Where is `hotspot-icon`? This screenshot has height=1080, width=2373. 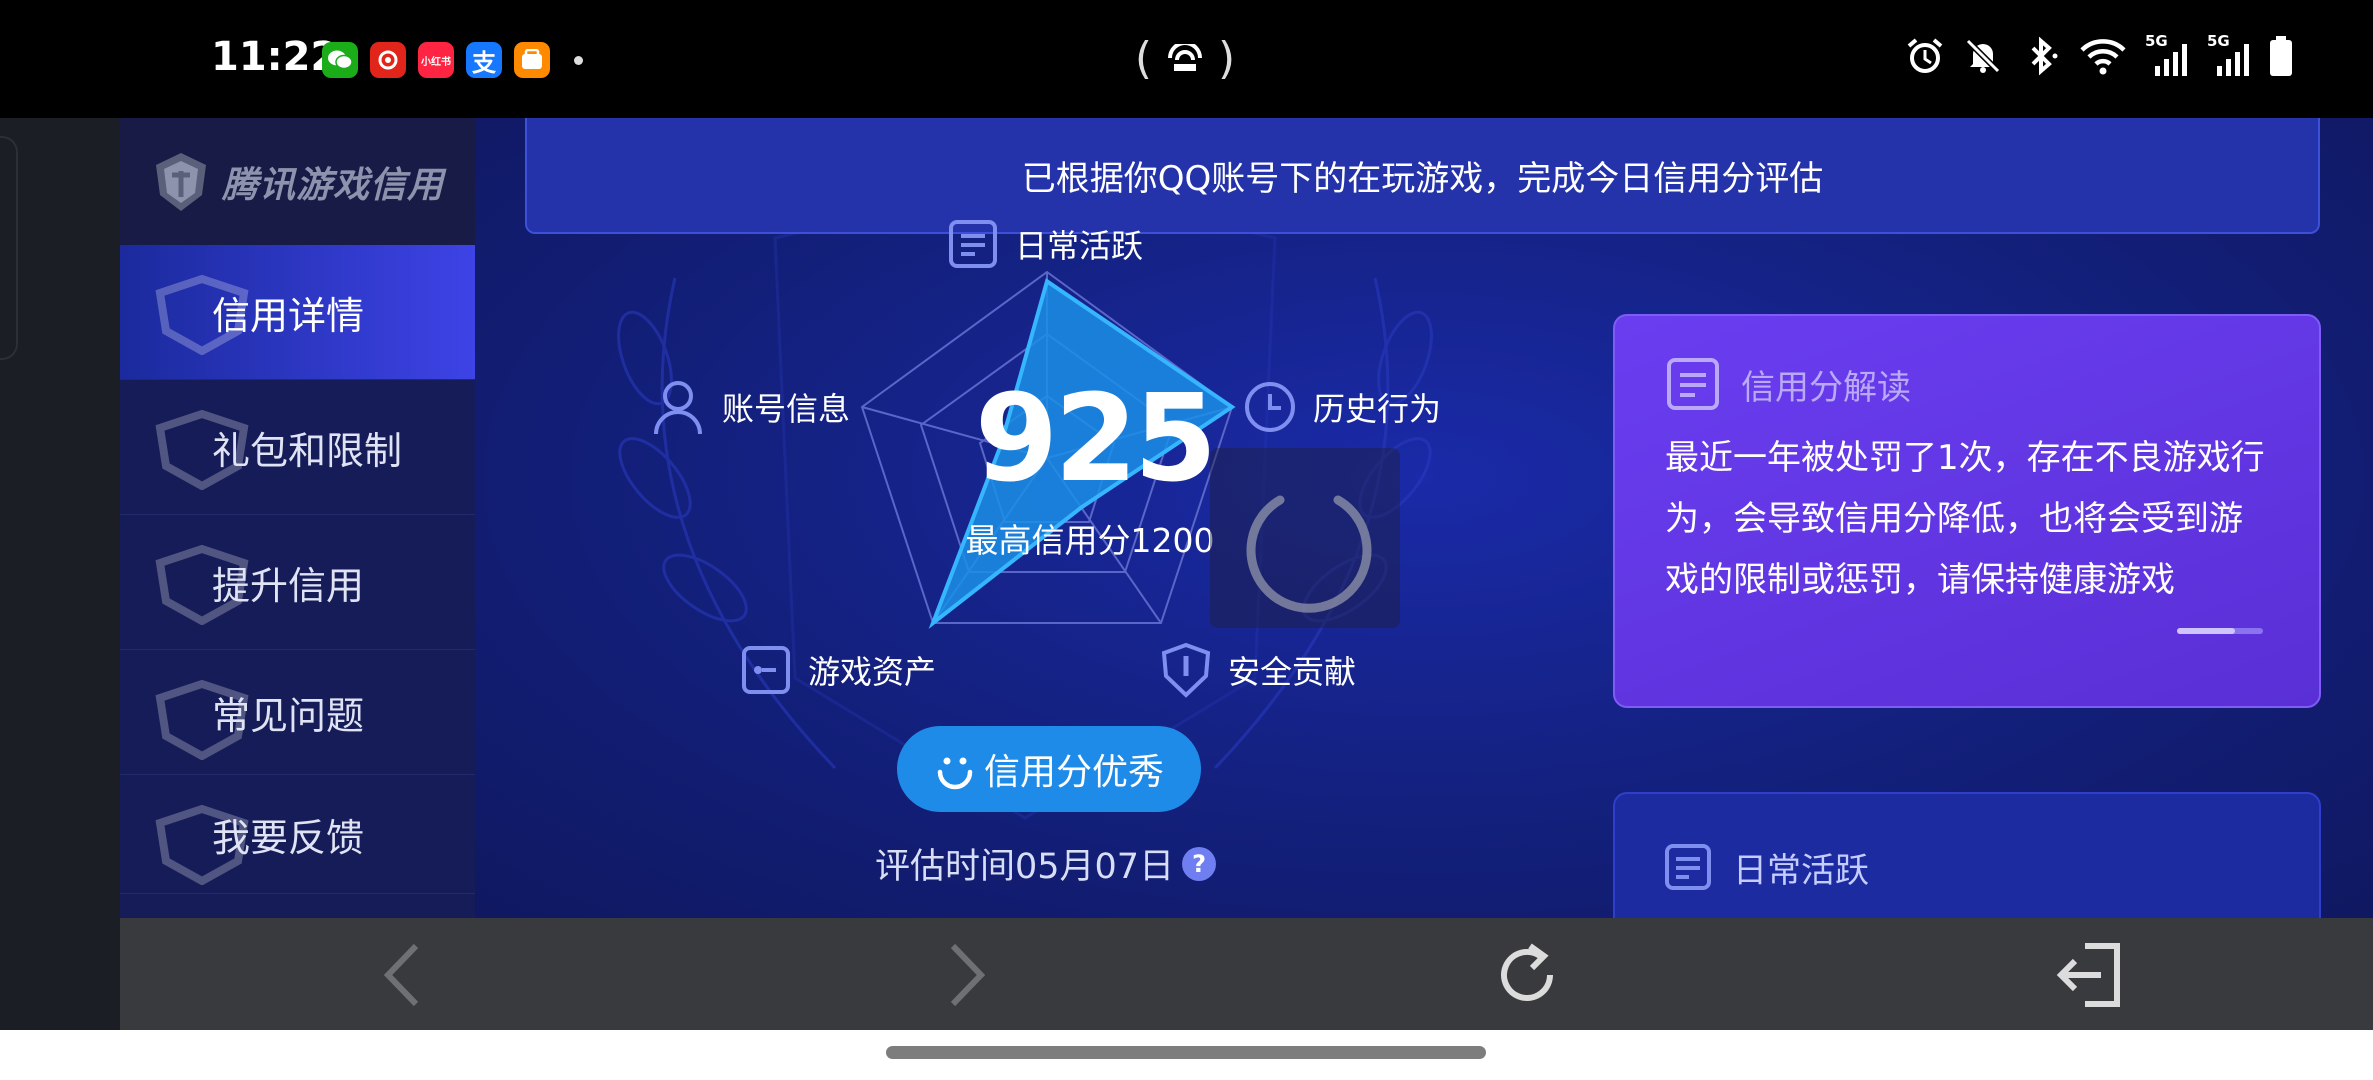
hotspot-icon is located at coordinates (1185, 57).